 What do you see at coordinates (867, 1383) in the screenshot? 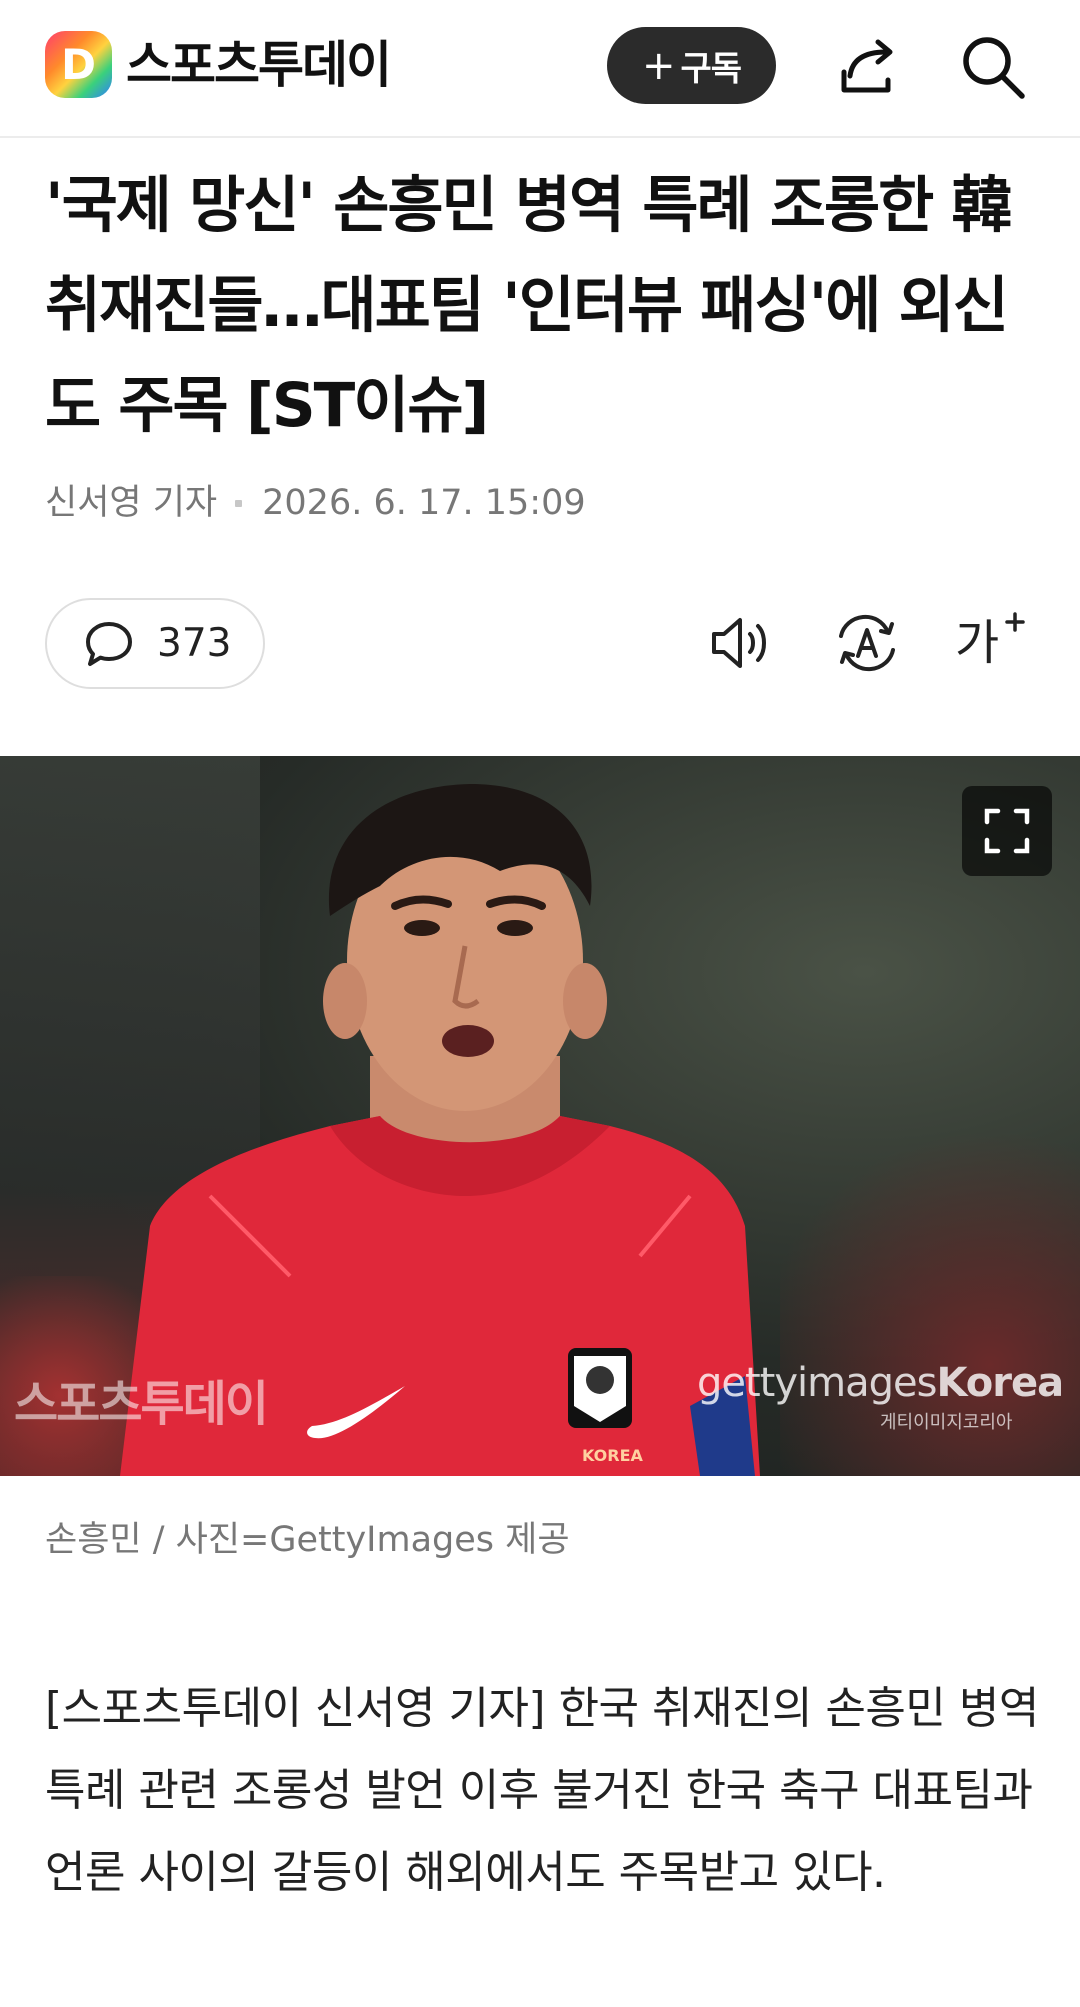
I see `getty-images: images` at bounding box center [867, 1383].